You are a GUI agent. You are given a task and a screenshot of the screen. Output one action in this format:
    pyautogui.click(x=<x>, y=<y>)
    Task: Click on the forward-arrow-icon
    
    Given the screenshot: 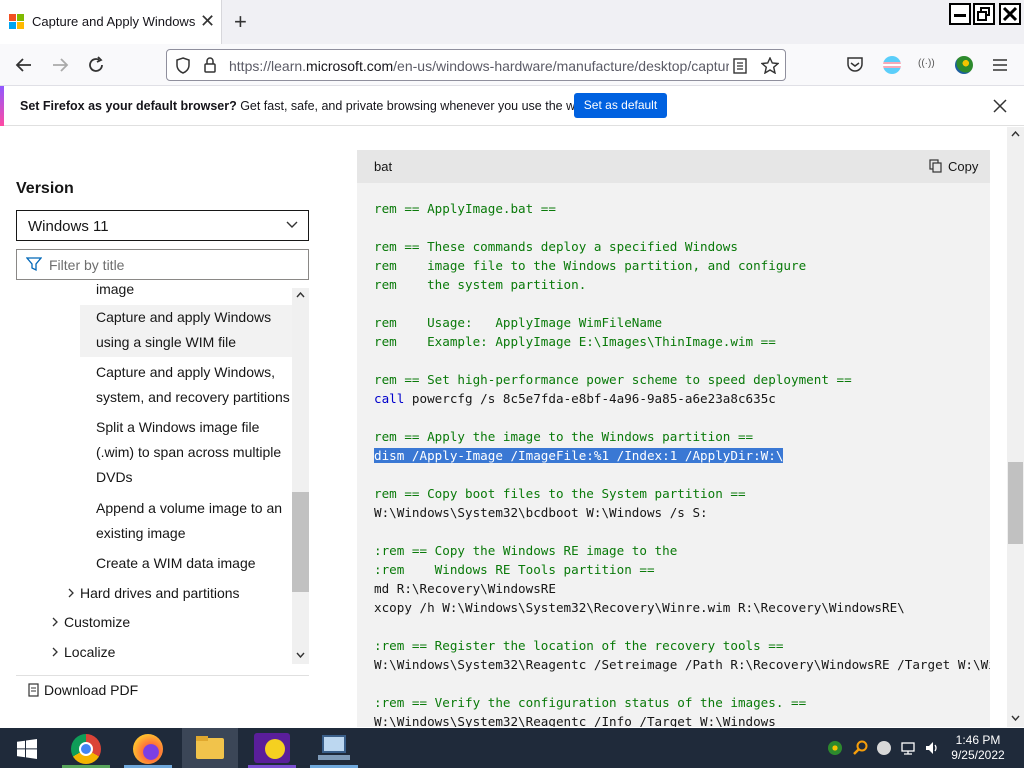 What is the action you would take?
    pyautogui.click(x=60, y=65)
    